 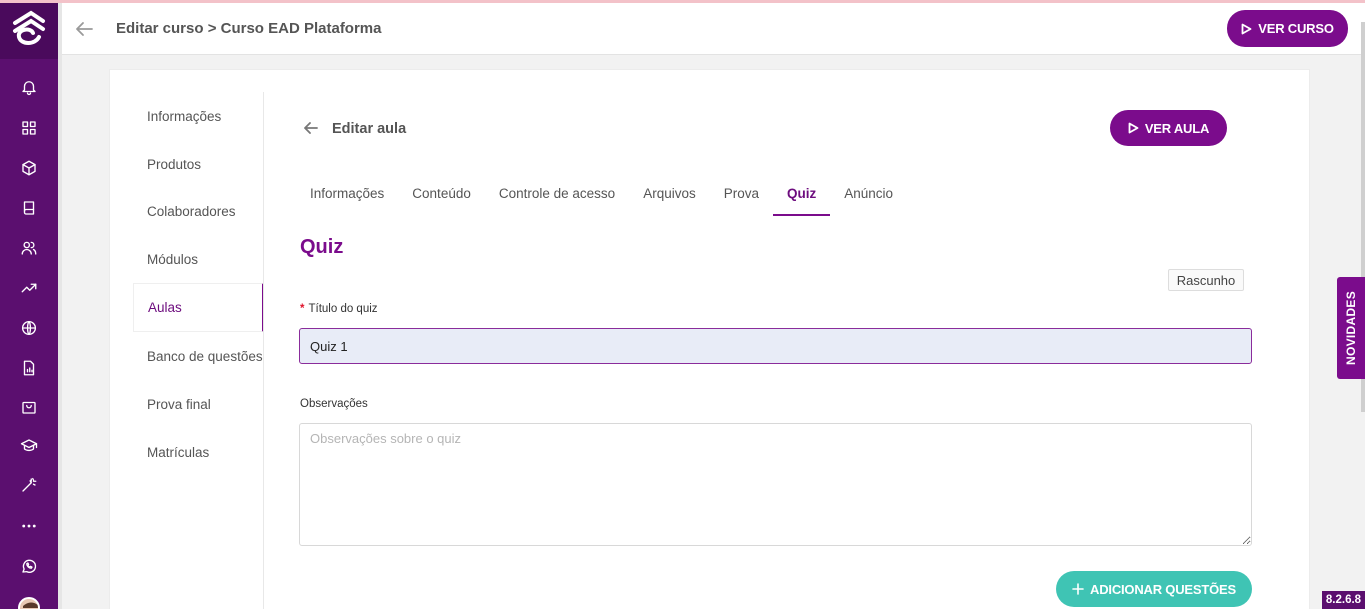 I want to click on magic-wand-icon, so click(x=29, y=485).